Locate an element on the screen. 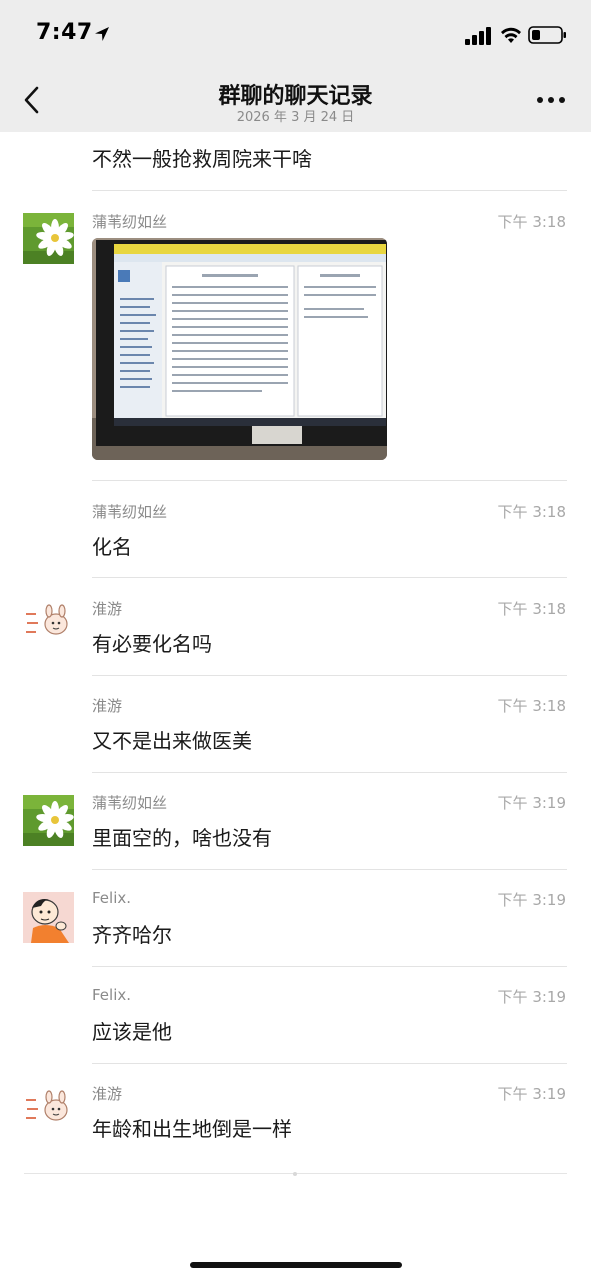 The height and width of the screenshot is (1280, 591). image-message is located at coordinates (239, 349).